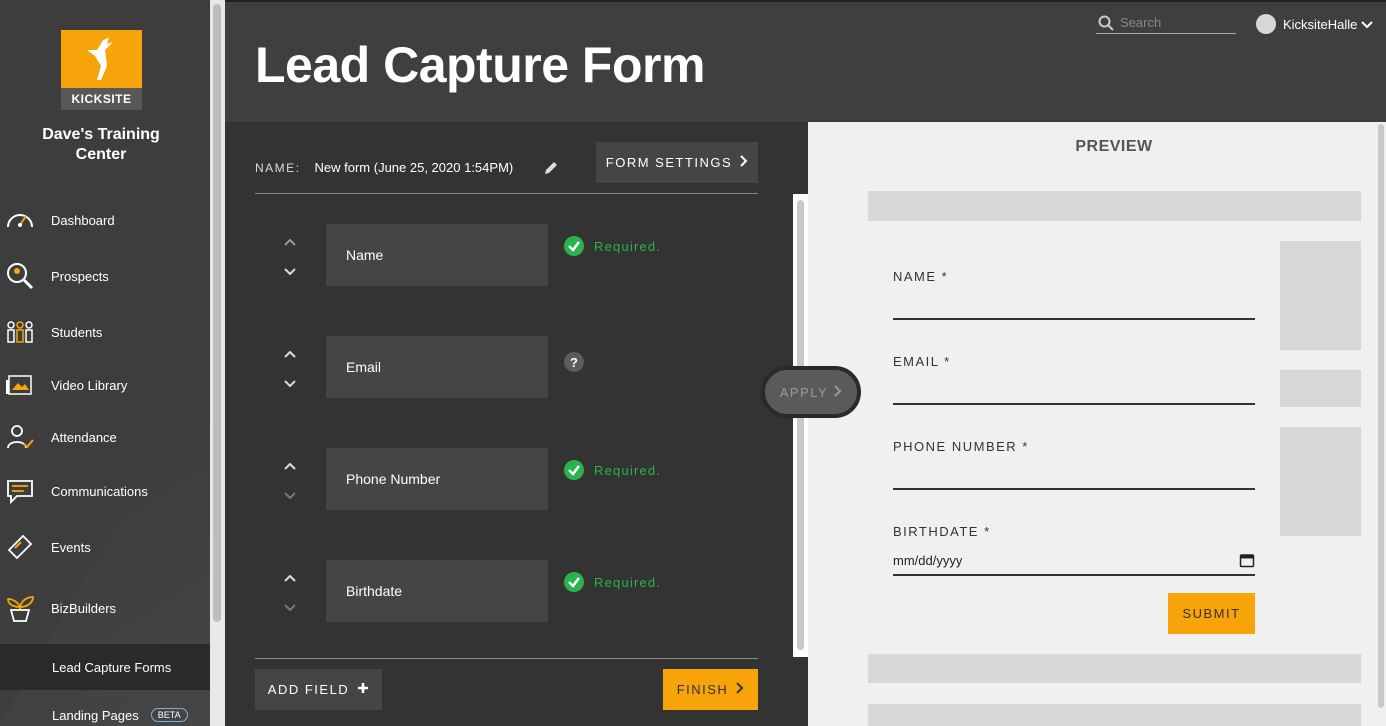 The width and height of the screenshot is (1386, 726). I want to click on preview-title: PREVIEW, so click(1114, 146).